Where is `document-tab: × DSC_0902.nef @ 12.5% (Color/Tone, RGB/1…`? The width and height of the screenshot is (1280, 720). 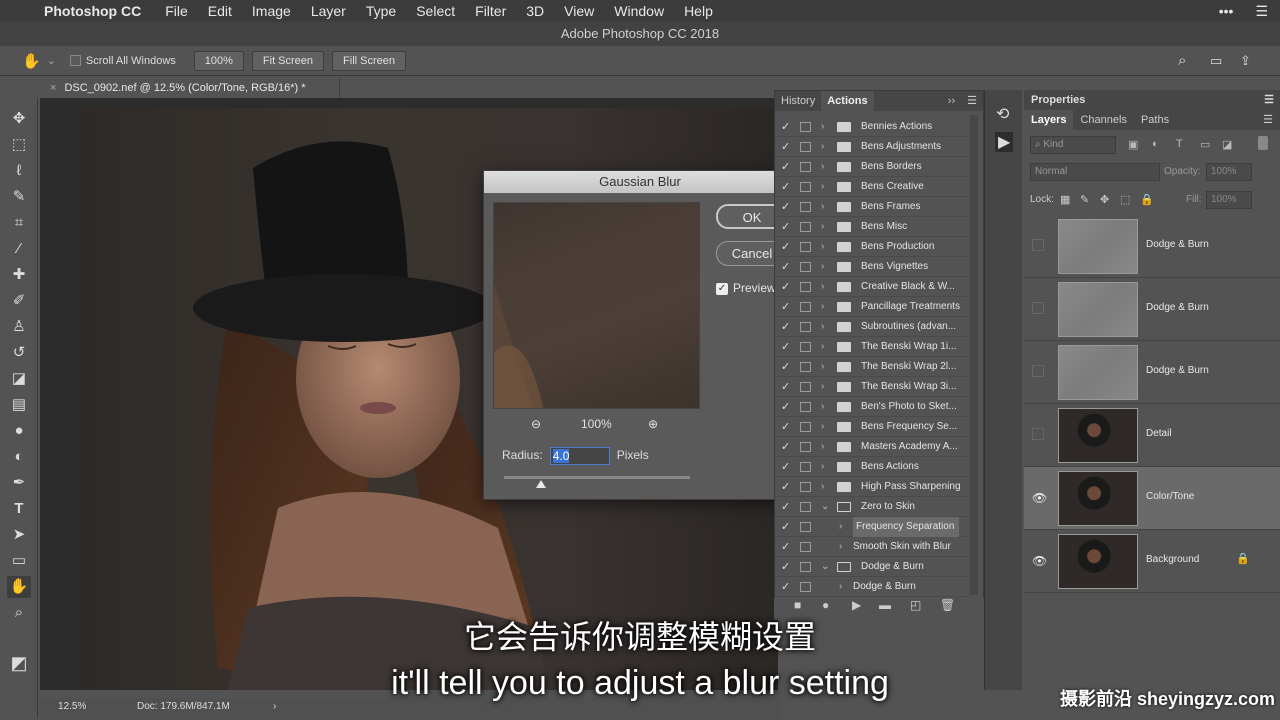 document-tab: × DSC_0902.nef @ 12.5% (Color/Tone, RGB/1… is located at coordinates (190, 88).